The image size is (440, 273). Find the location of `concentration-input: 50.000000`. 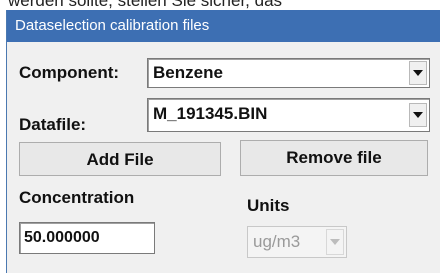

concentration-input: 50.000000 is located at coordinates (87, 238).